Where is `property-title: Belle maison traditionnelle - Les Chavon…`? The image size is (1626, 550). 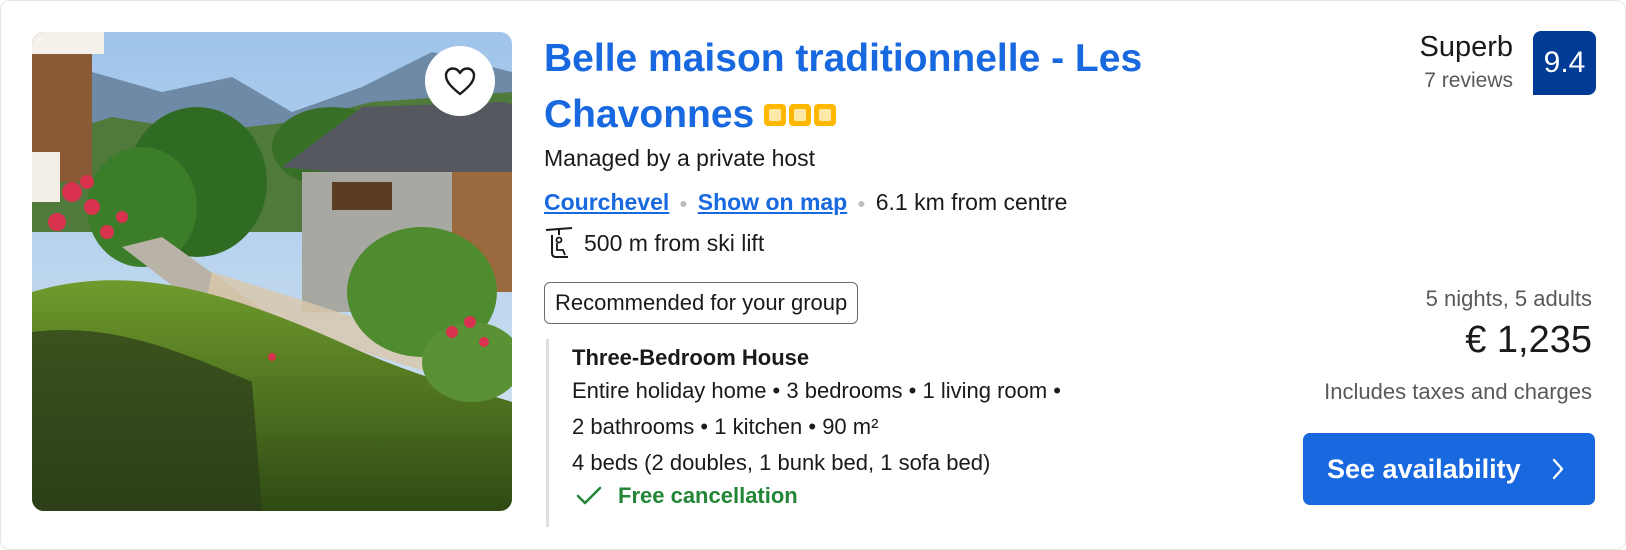 property-title: Belle maison traditionnelle - Les Chavon… is located at coordinates (843, 86).